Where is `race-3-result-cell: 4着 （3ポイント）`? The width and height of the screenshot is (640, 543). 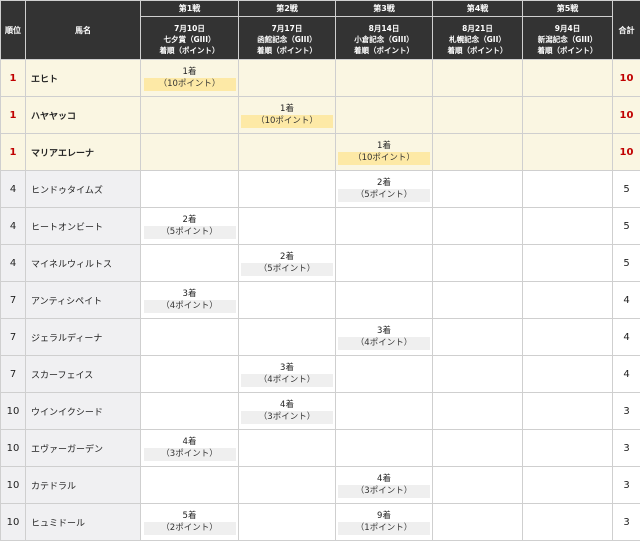 race-3-result-cell: 4着 （3ポイント） is located at coordinates (384, 485).